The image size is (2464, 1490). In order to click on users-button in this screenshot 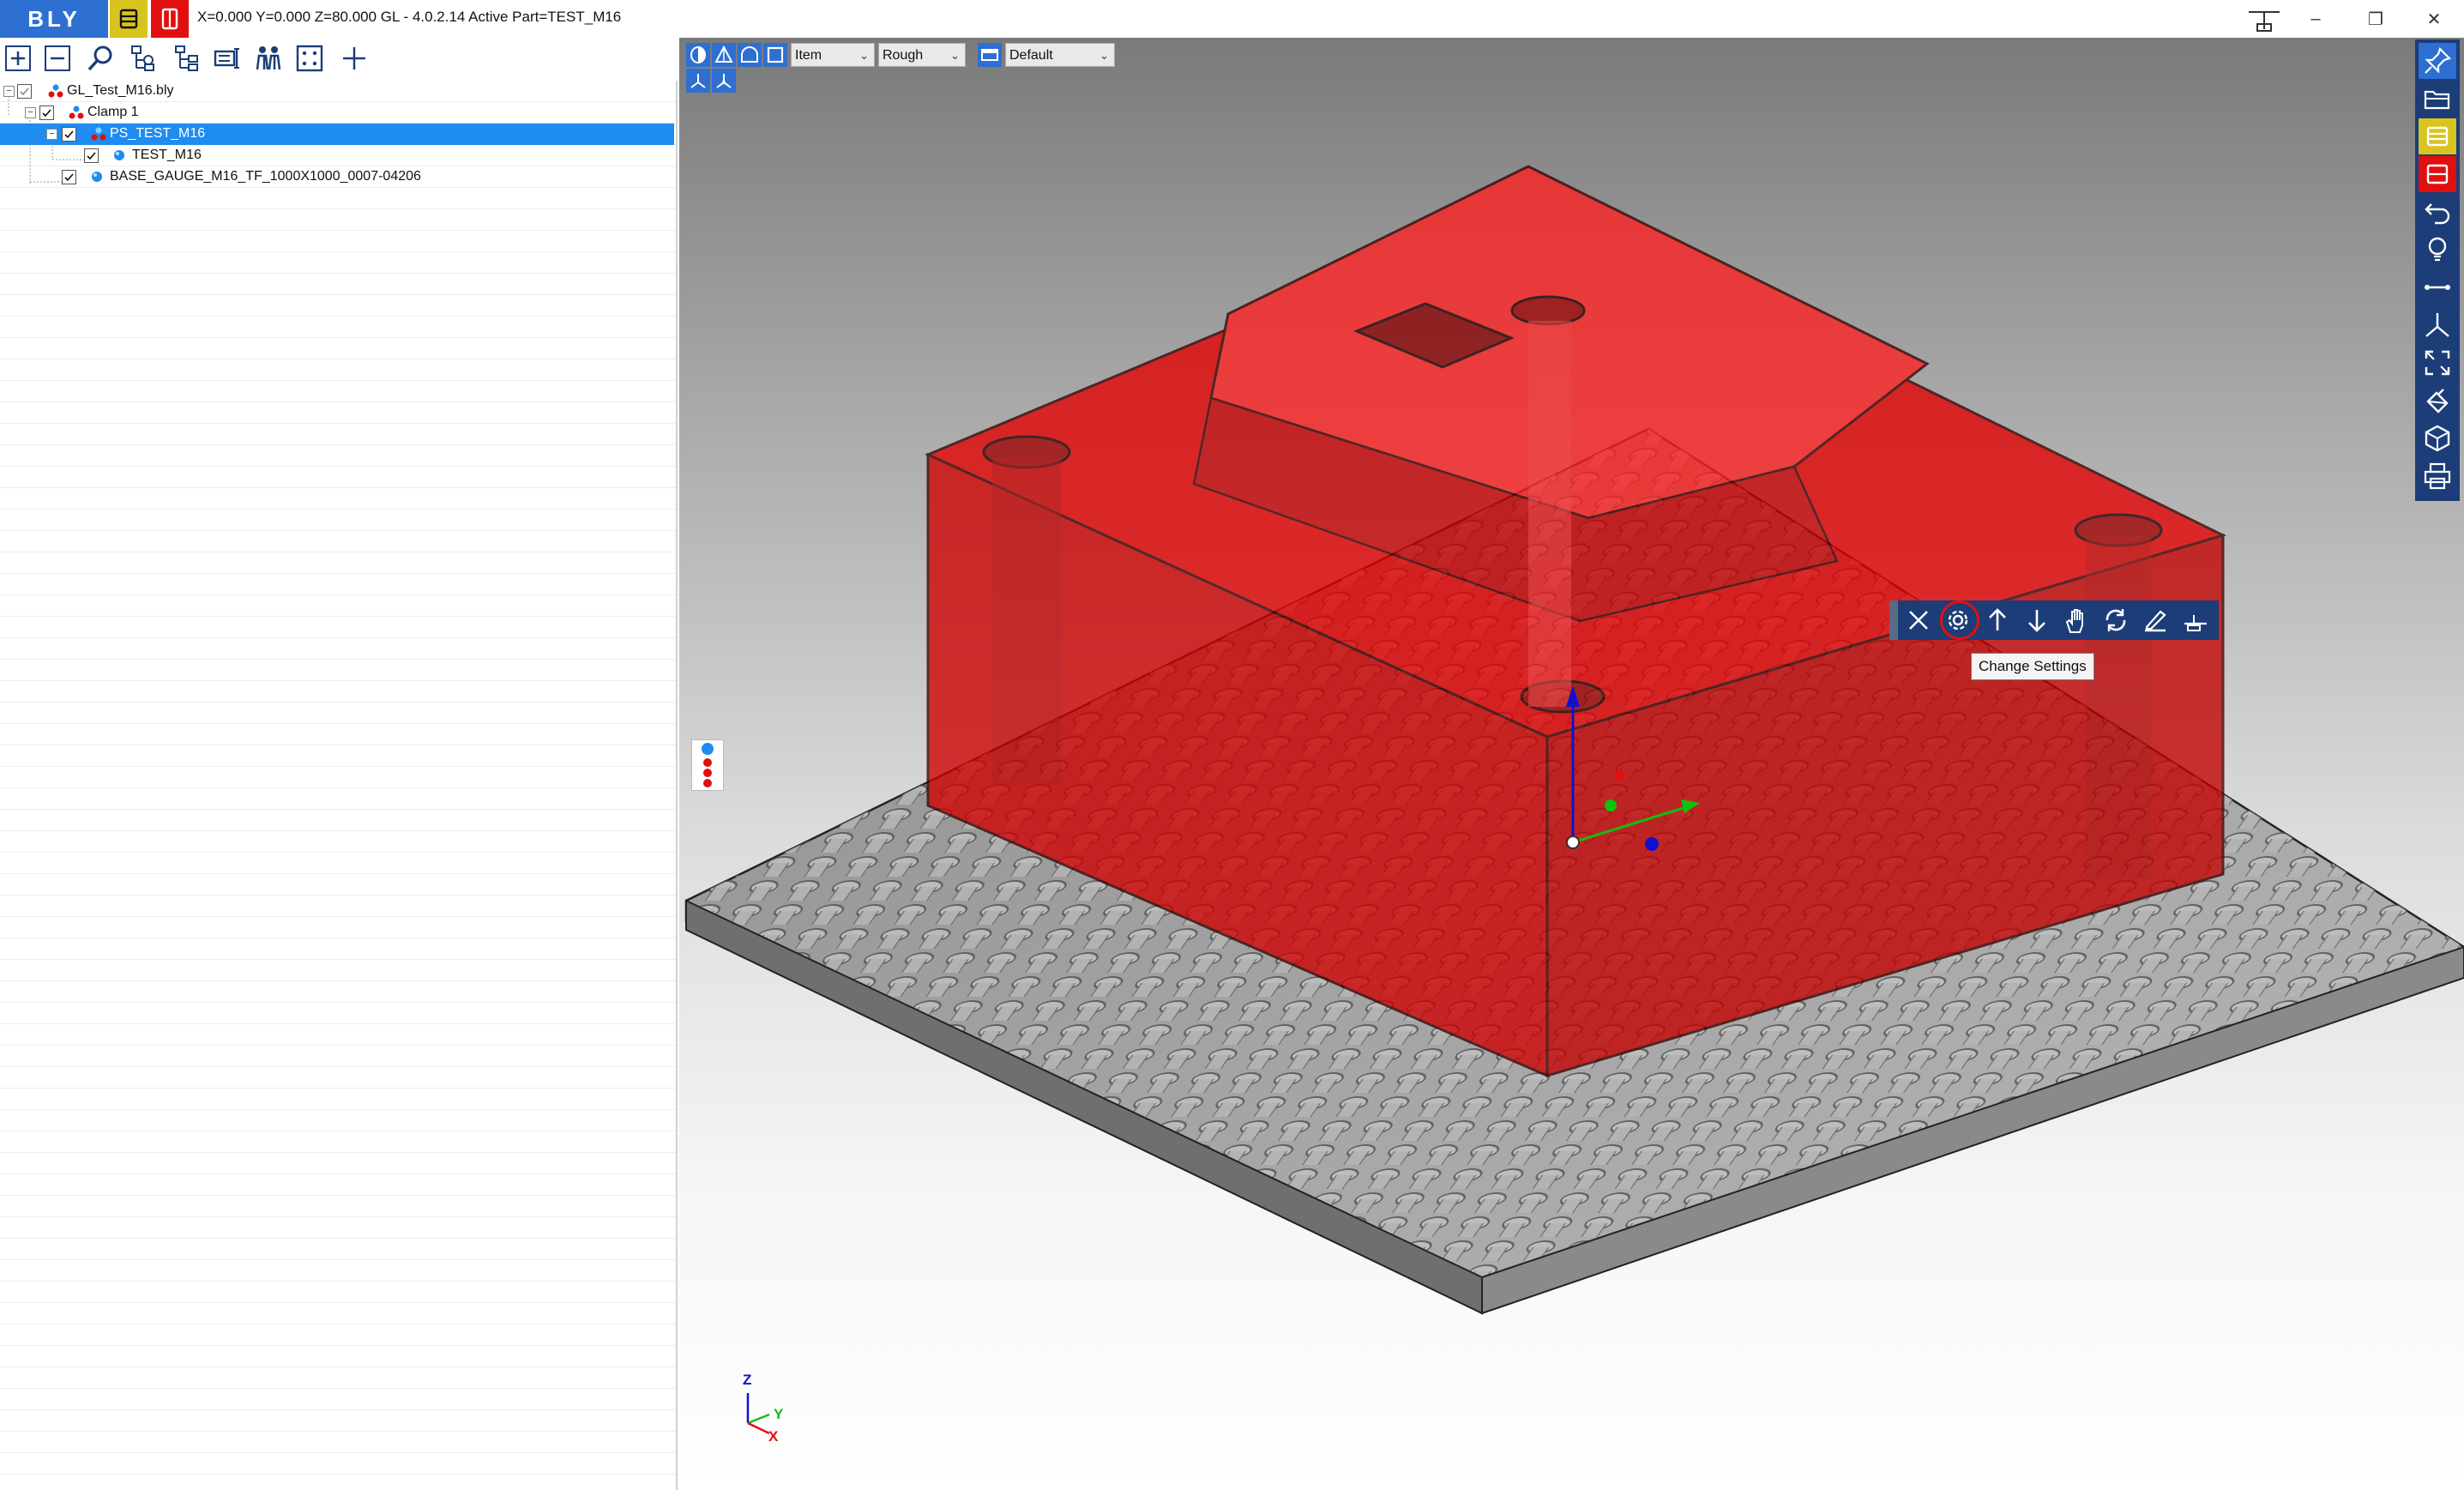, I will do `click(268, 58)`.